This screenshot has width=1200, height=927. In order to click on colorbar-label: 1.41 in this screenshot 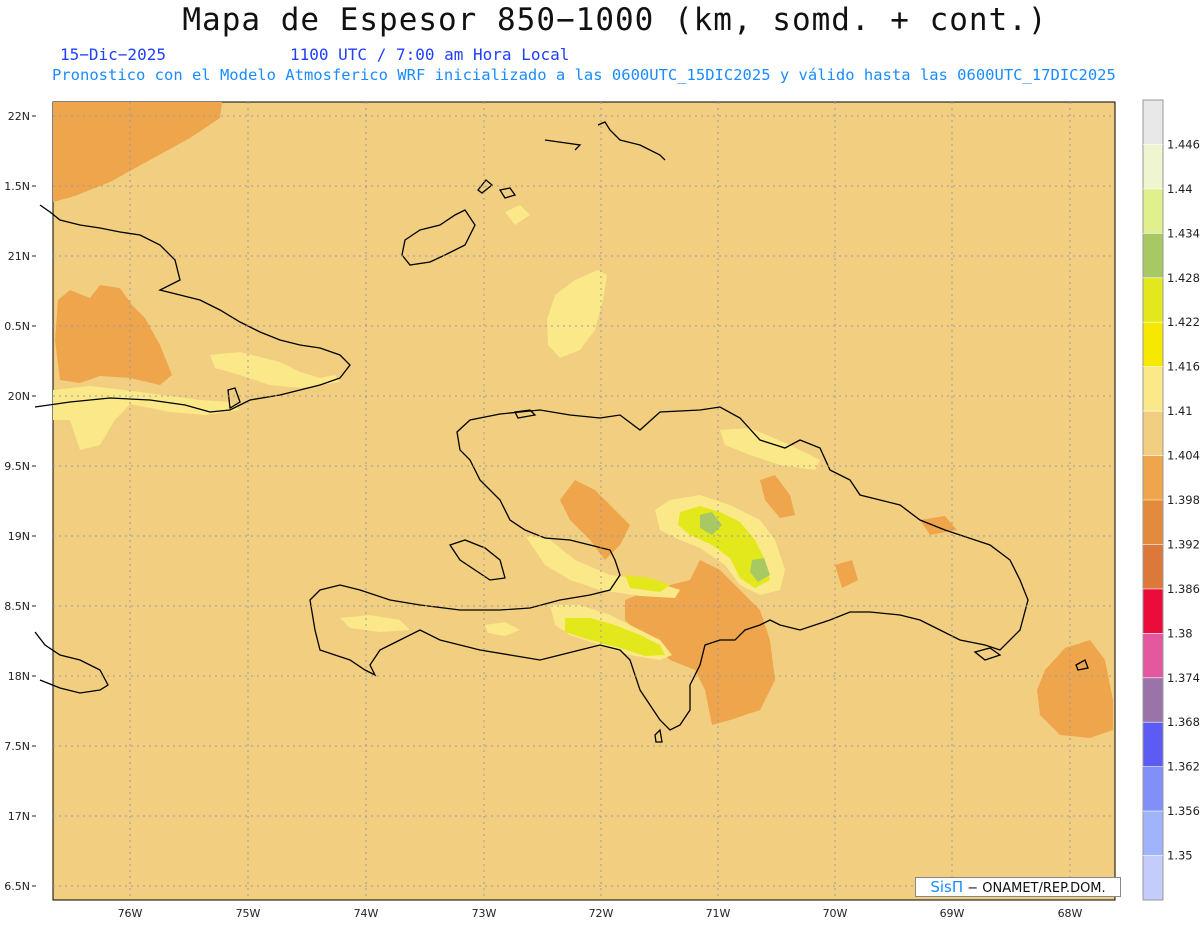, I will do `click(1180, 411)`.